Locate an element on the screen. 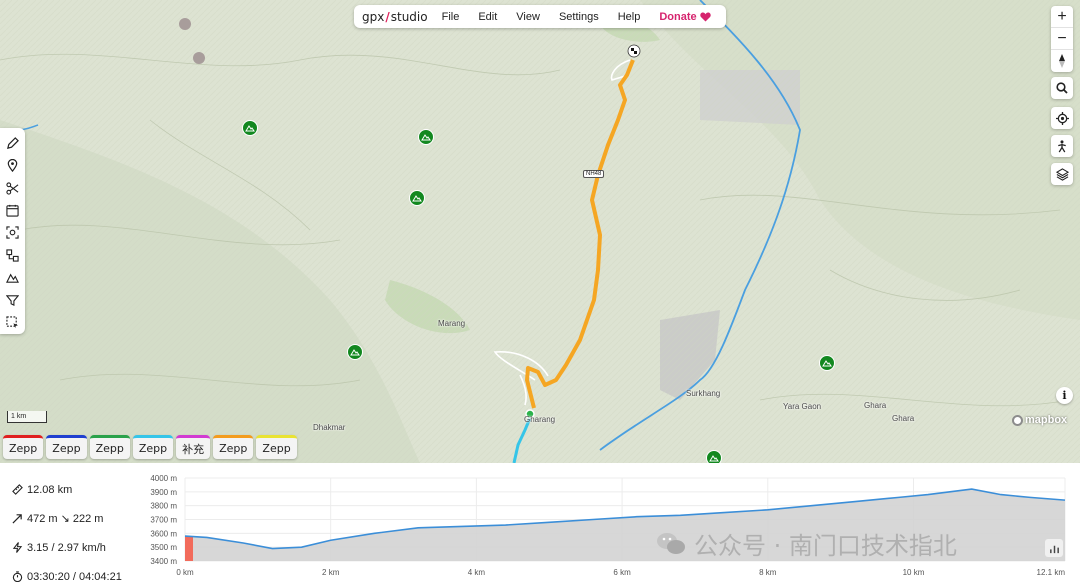  elevation-value: 472 m ↘ 222 m is located at coordinates (65, 519).